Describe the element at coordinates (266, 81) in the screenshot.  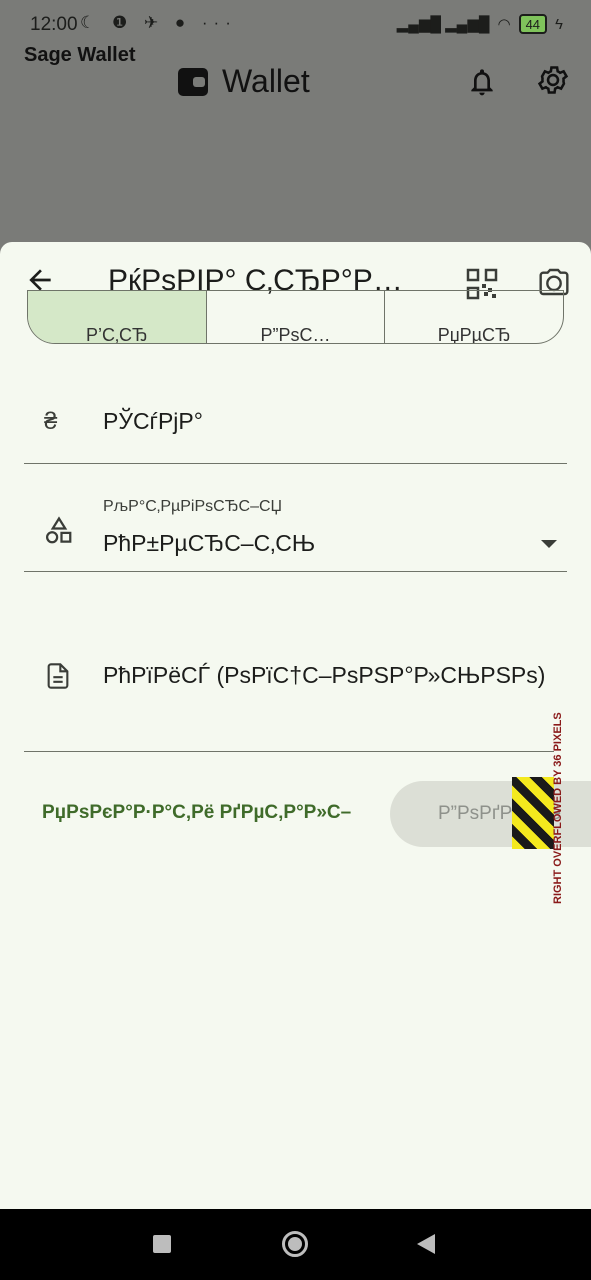
I see `page-title: Wallet` at that location.